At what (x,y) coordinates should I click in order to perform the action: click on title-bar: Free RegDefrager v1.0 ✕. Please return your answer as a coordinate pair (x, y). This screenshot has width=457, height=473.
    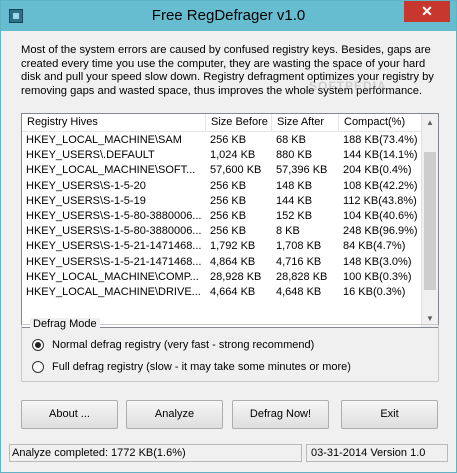
    Looking at the image, I should click on (228, 16).